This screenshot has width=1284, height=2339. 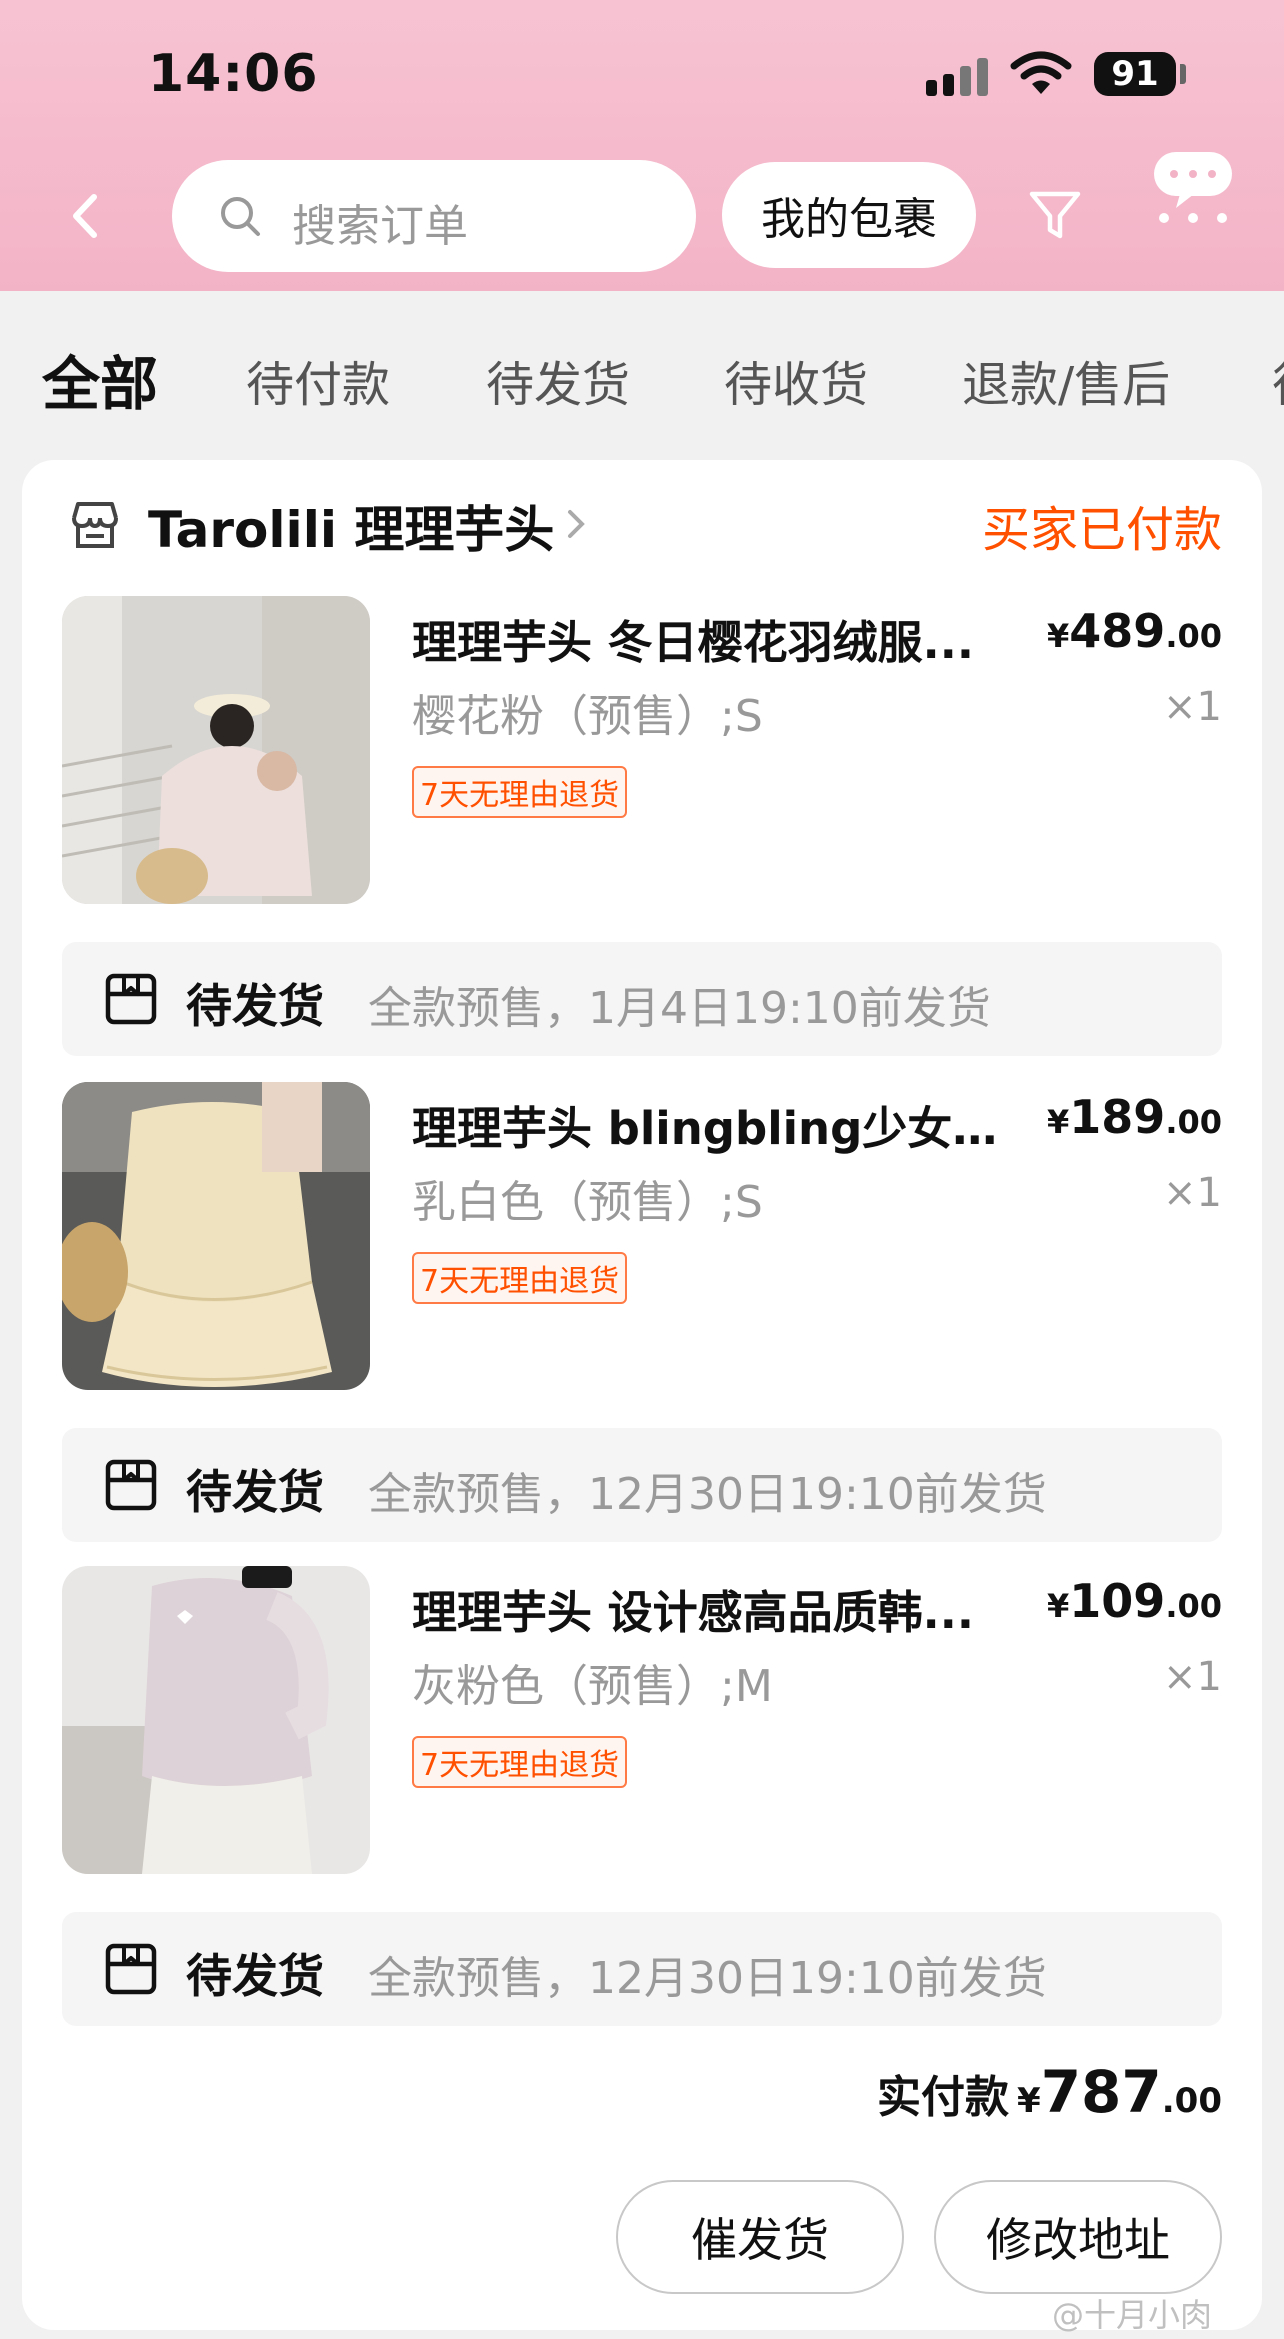 I want to click on order-total: 实付款 ¥ 787 .00, so click(x=1049, y=2092).